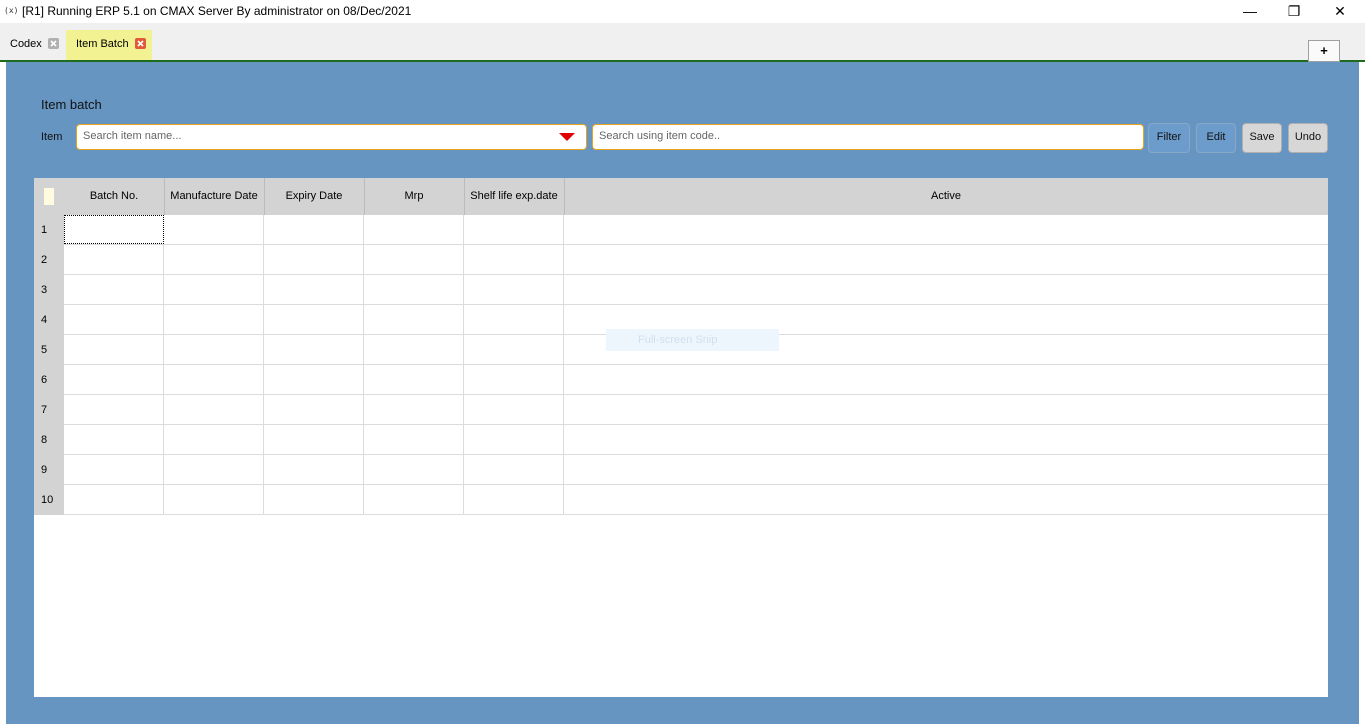 This screenshot has height=724, width=1365. What do you see at coordinates (109, 45) in the screenshot?
I see `tab-item-batch: Item Batch` at bounding box center [109, 45].